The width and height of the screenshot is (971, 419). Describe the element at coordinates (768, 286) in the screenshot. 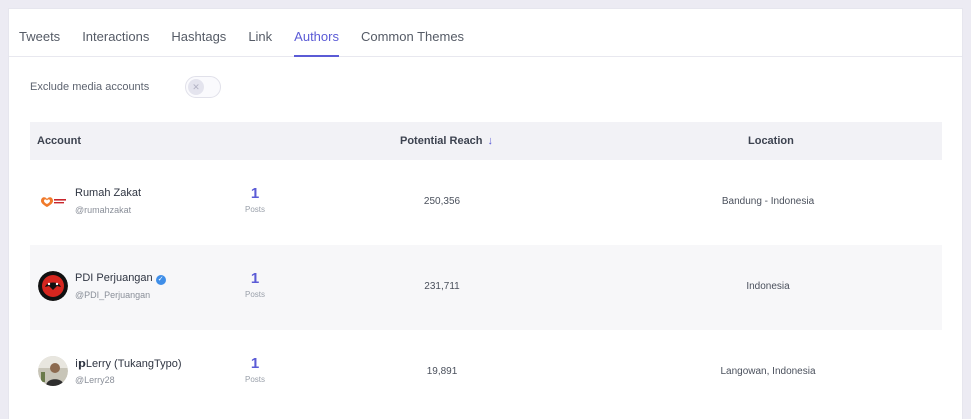

I see `location-value: Indonesia` at that location.